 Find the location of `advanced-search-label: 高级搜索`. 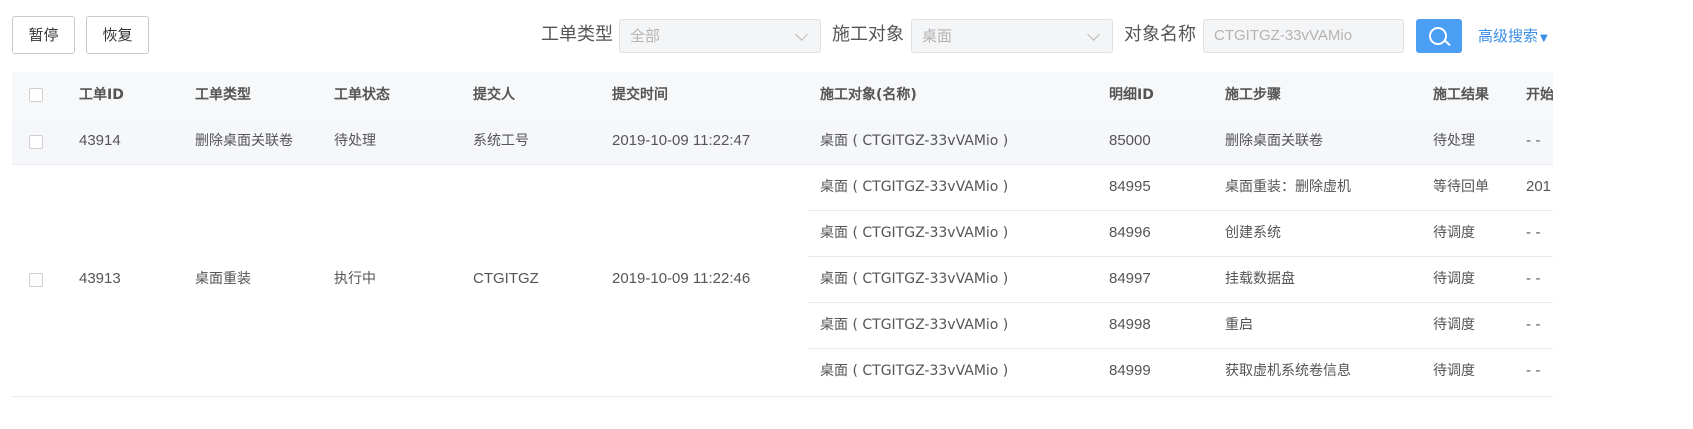

advanced-search-label: 高级搜索 is located at coordinates (1508, 36).